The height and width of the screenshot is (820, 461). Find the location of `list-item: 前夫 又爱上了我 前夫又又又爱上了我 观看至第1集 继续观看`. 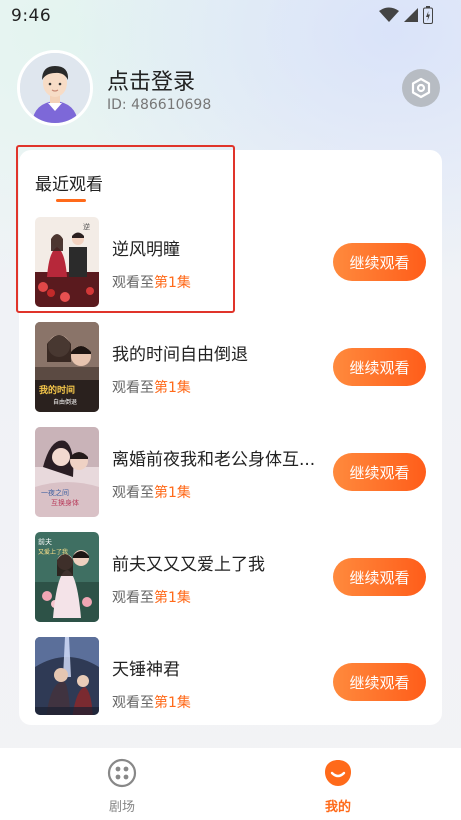

list-item: 前夫 又爱上了我 前夫又又又爱上了我 观看至第1集 继续观看 is located at coordinates (232, 578).